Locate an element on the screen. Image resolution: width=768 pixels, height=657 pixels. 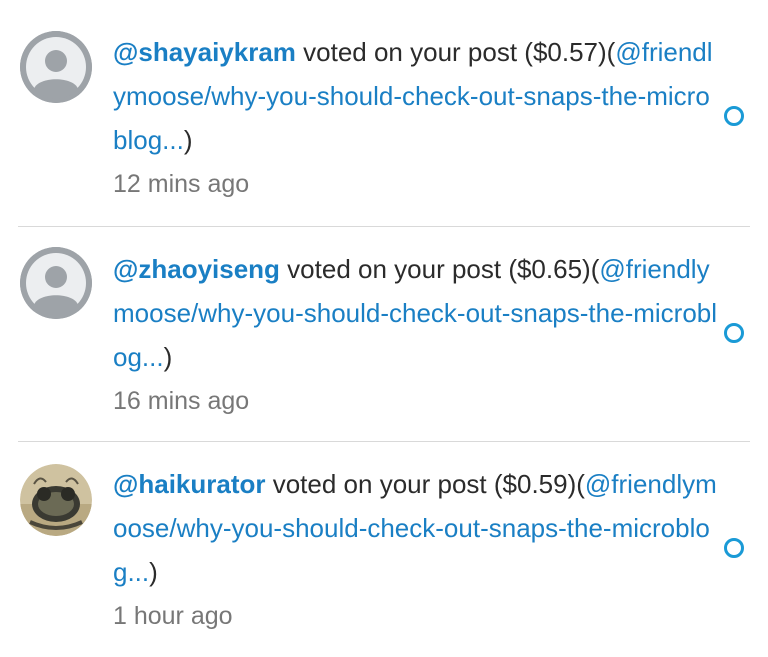
timestamp: 1 hour ago is located at coordinates (173, 616).